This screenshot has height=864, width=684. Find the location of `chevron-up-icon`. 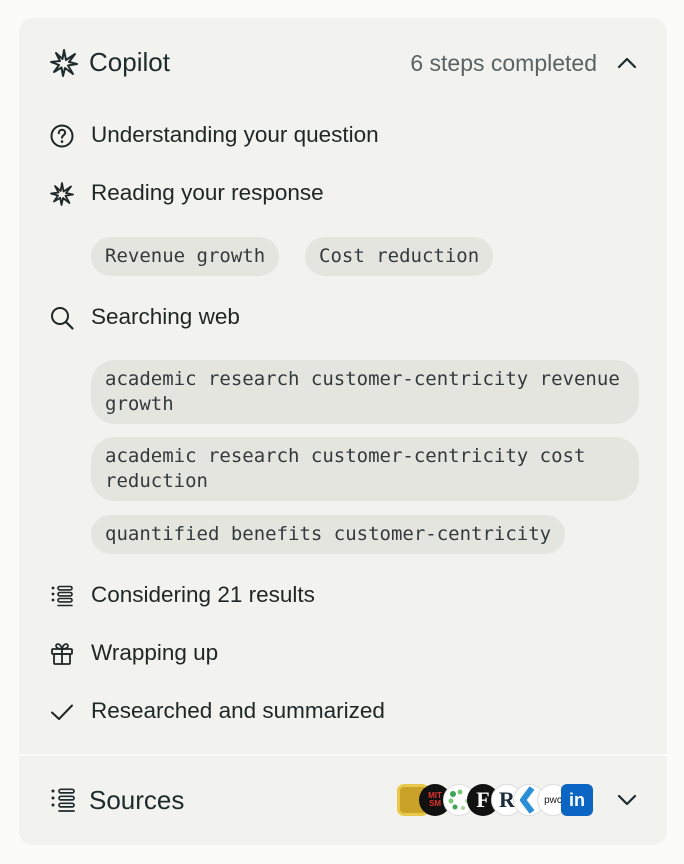

chevron-up-icon is located at coordinates (627, 63).